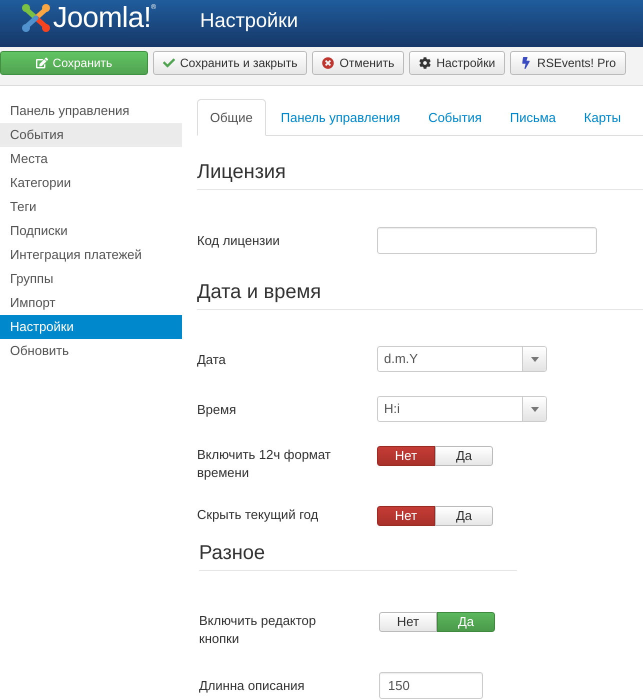 The height and width of the screenshot is (700, 643). Describe the element at coordinates (91, 135) in the screenshot. I see `sidebar-item: События` at that location.